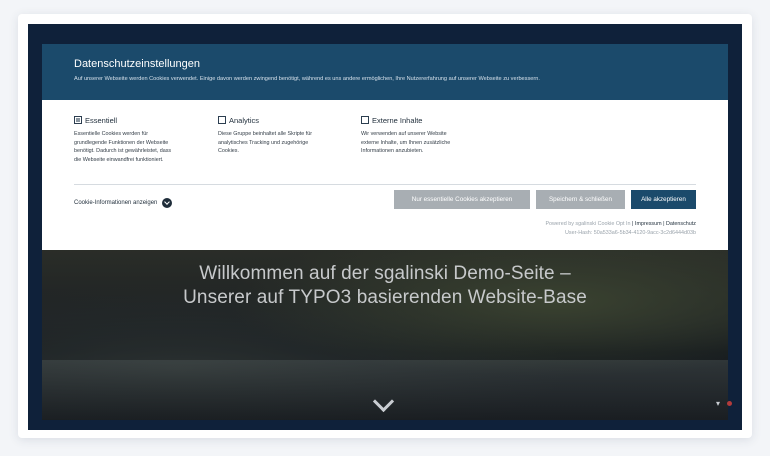 The width and height of the screenshot is (770, 456). Describe the element at coordinates (397, 120) in the screenshot. I see `external-label: Externe Inhalte` at that location.